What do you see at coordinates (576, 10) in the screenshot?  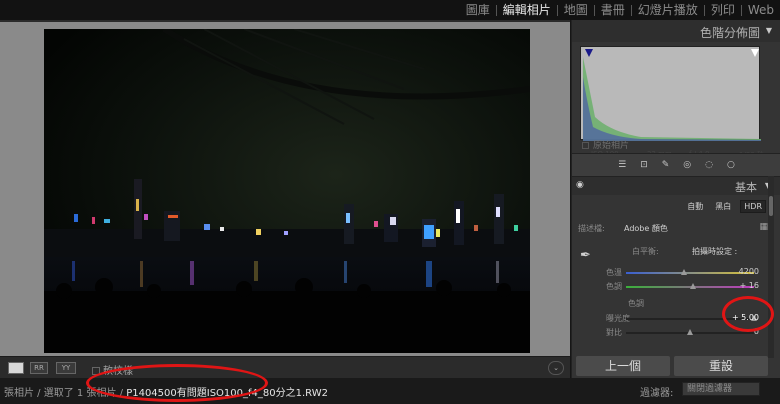 I see `module-tab: 地圖` at bounding box center [576, 10].